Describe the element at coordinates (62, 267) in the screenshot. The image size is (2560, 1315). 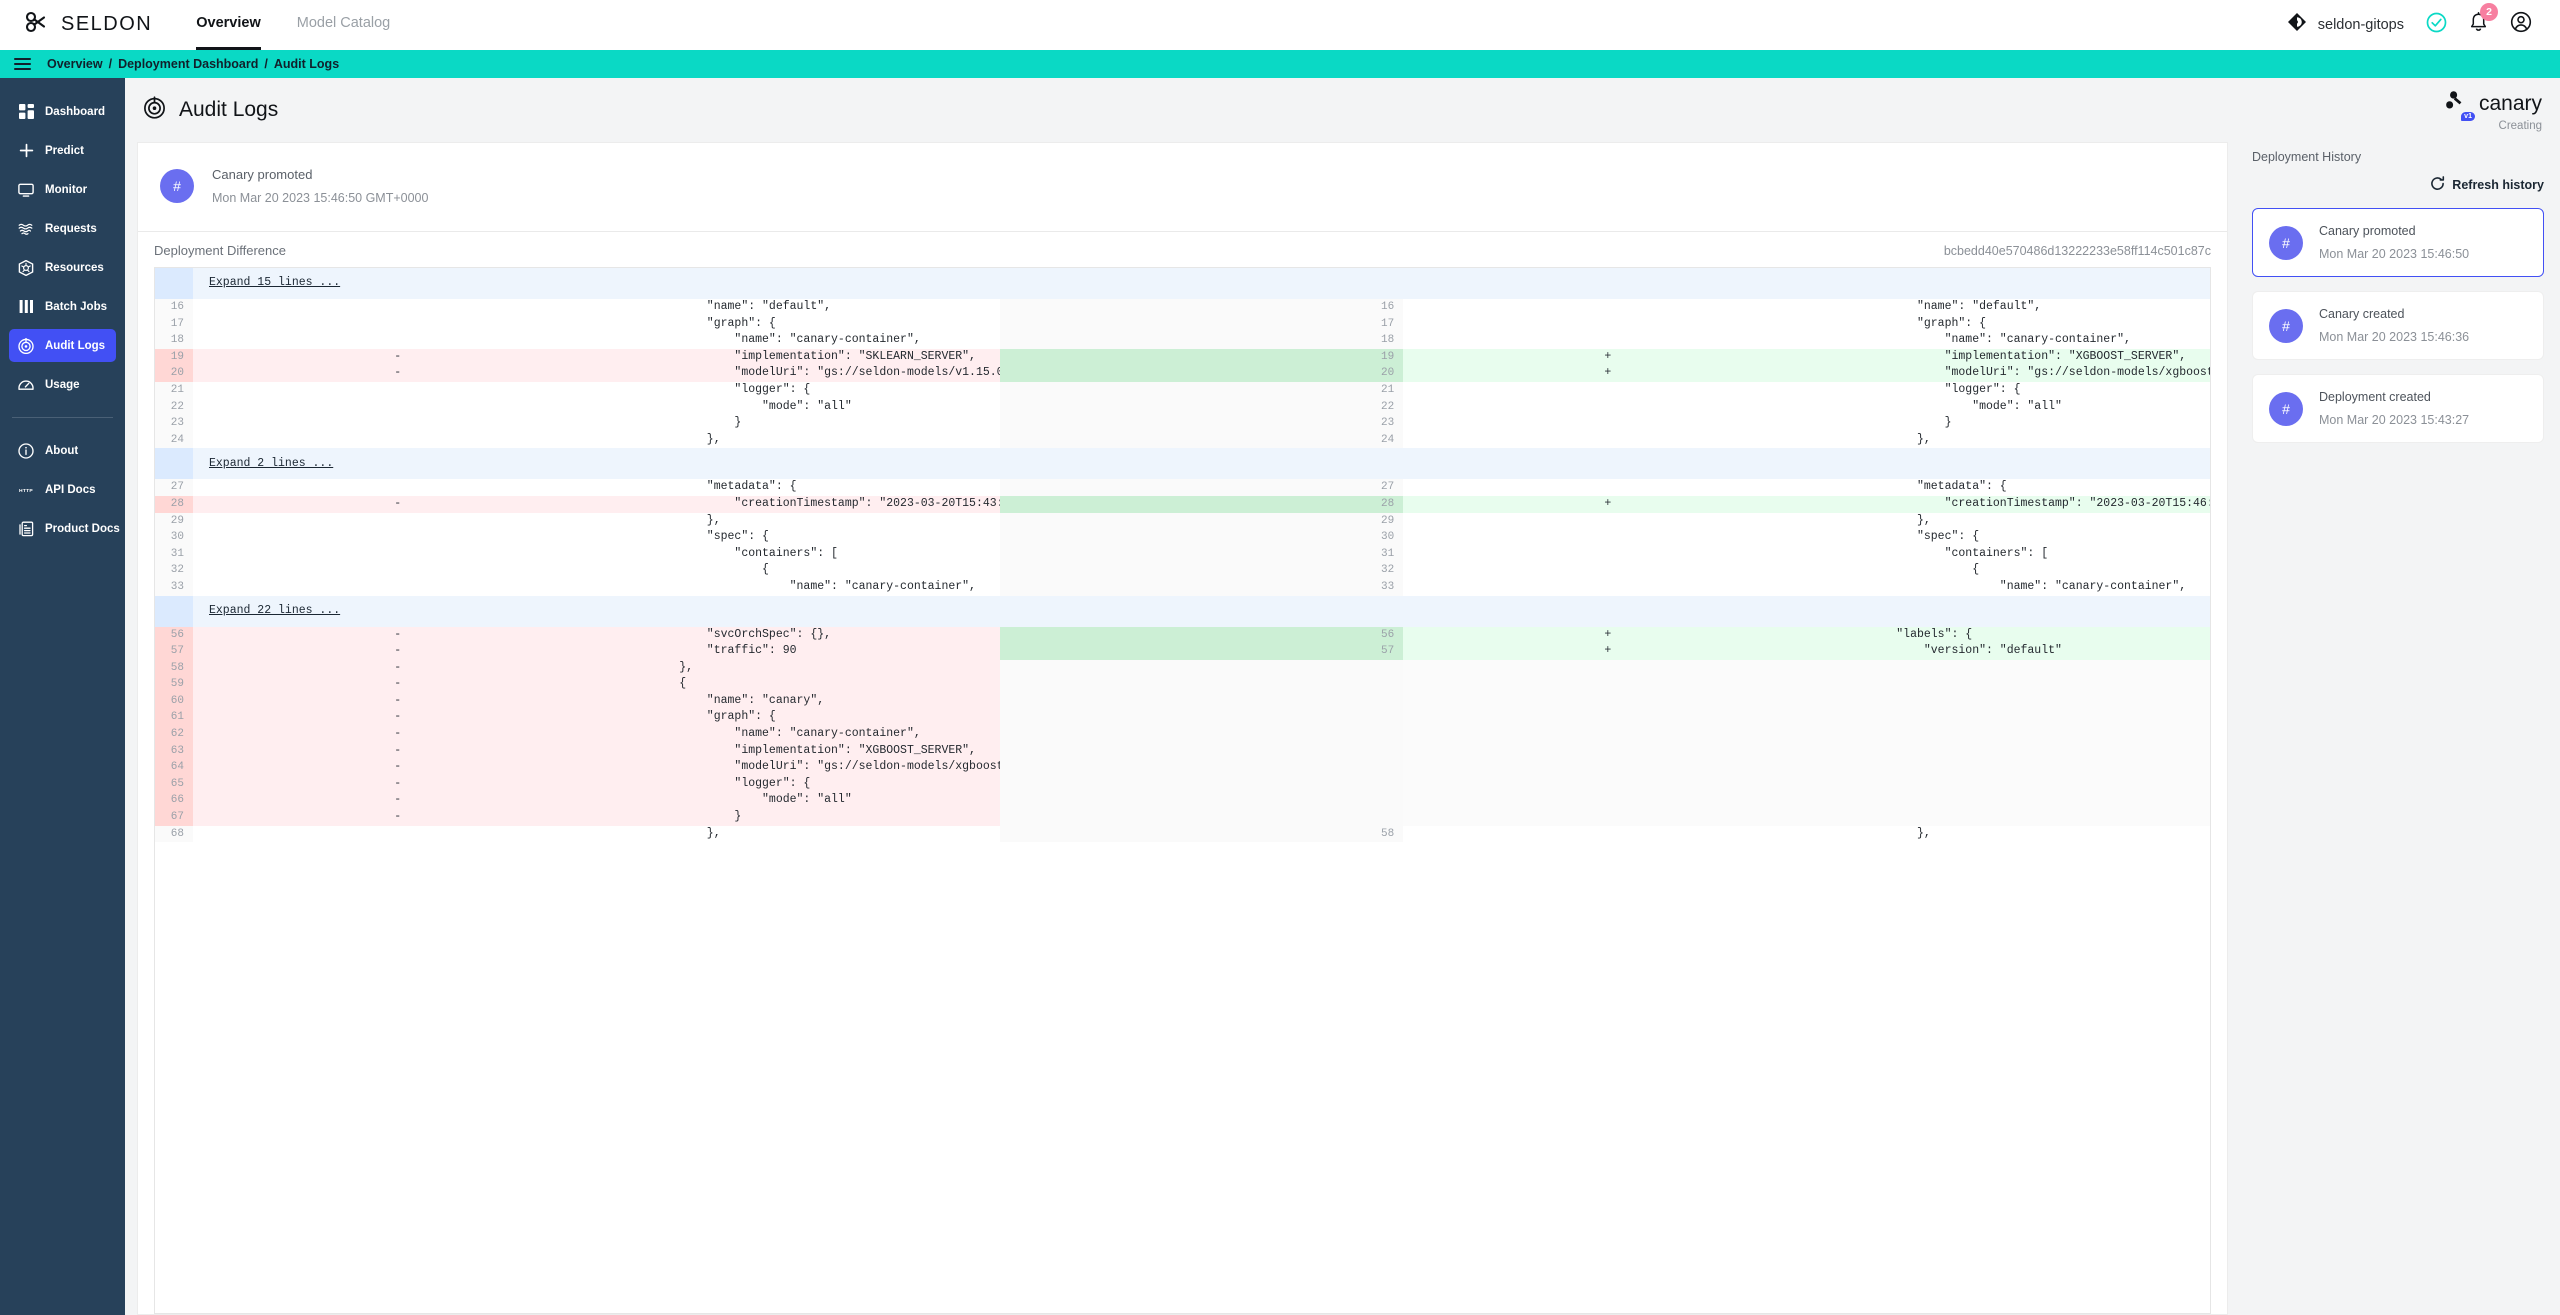
I see `sidebar-item-resources: Resources` at that location.